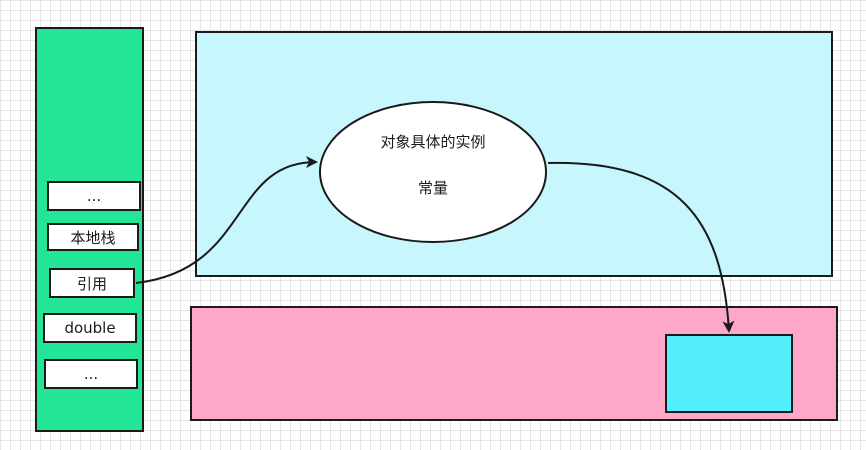 This screenshot has width=866, height=450. What do you see at coordinates (433, 172) in the screenshot?
I see `object-instance-ellipse` at bounding box center [433, 172].